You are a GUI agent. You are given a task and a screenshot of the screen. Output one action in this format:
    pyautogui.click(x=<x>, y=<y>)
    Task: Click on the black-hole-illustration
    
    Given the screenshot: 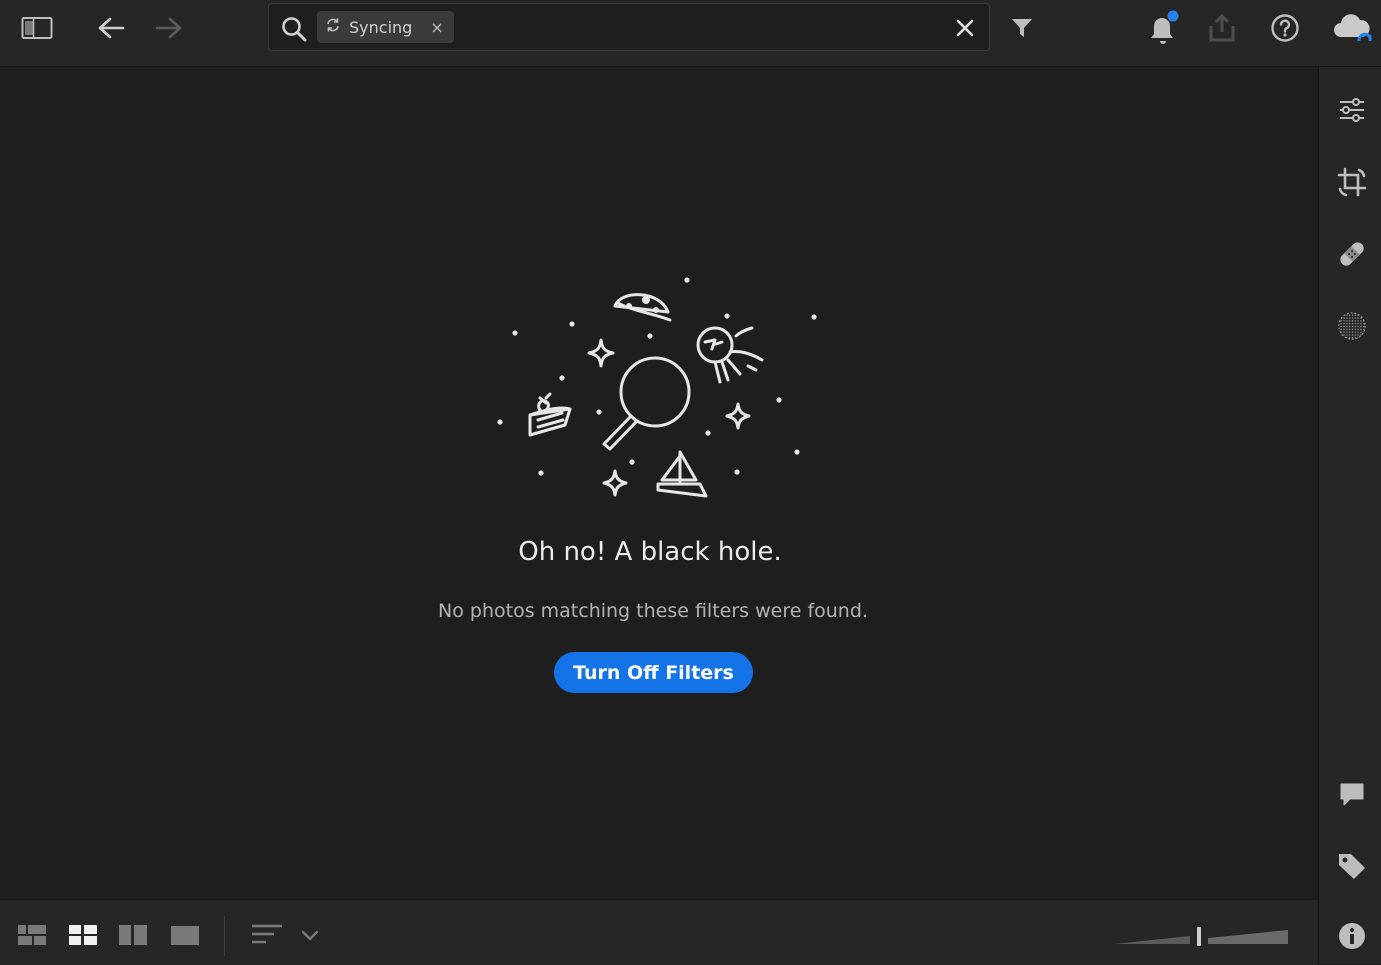 What is the action you would take?
    pyautogui.click(x=657, y=387)
    